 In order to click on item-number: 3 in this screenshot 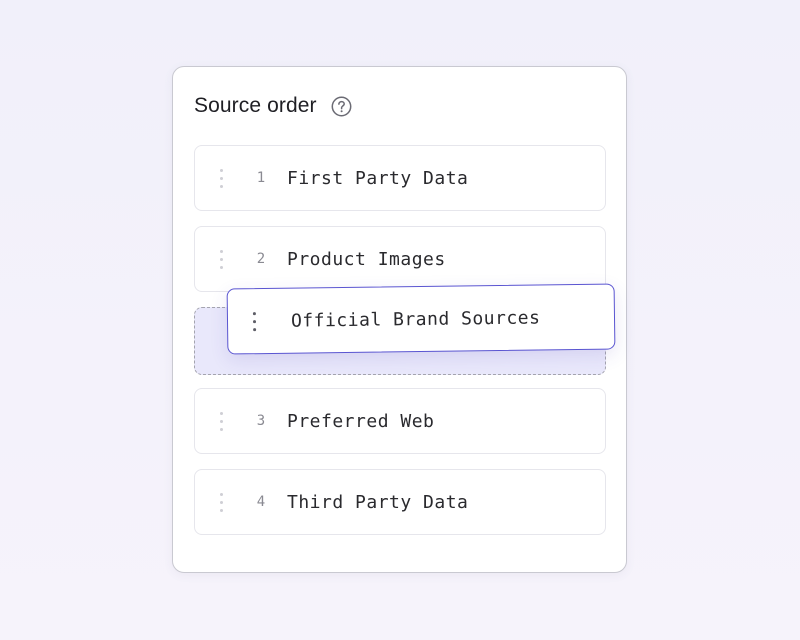, I will do `click(261, 421)`.